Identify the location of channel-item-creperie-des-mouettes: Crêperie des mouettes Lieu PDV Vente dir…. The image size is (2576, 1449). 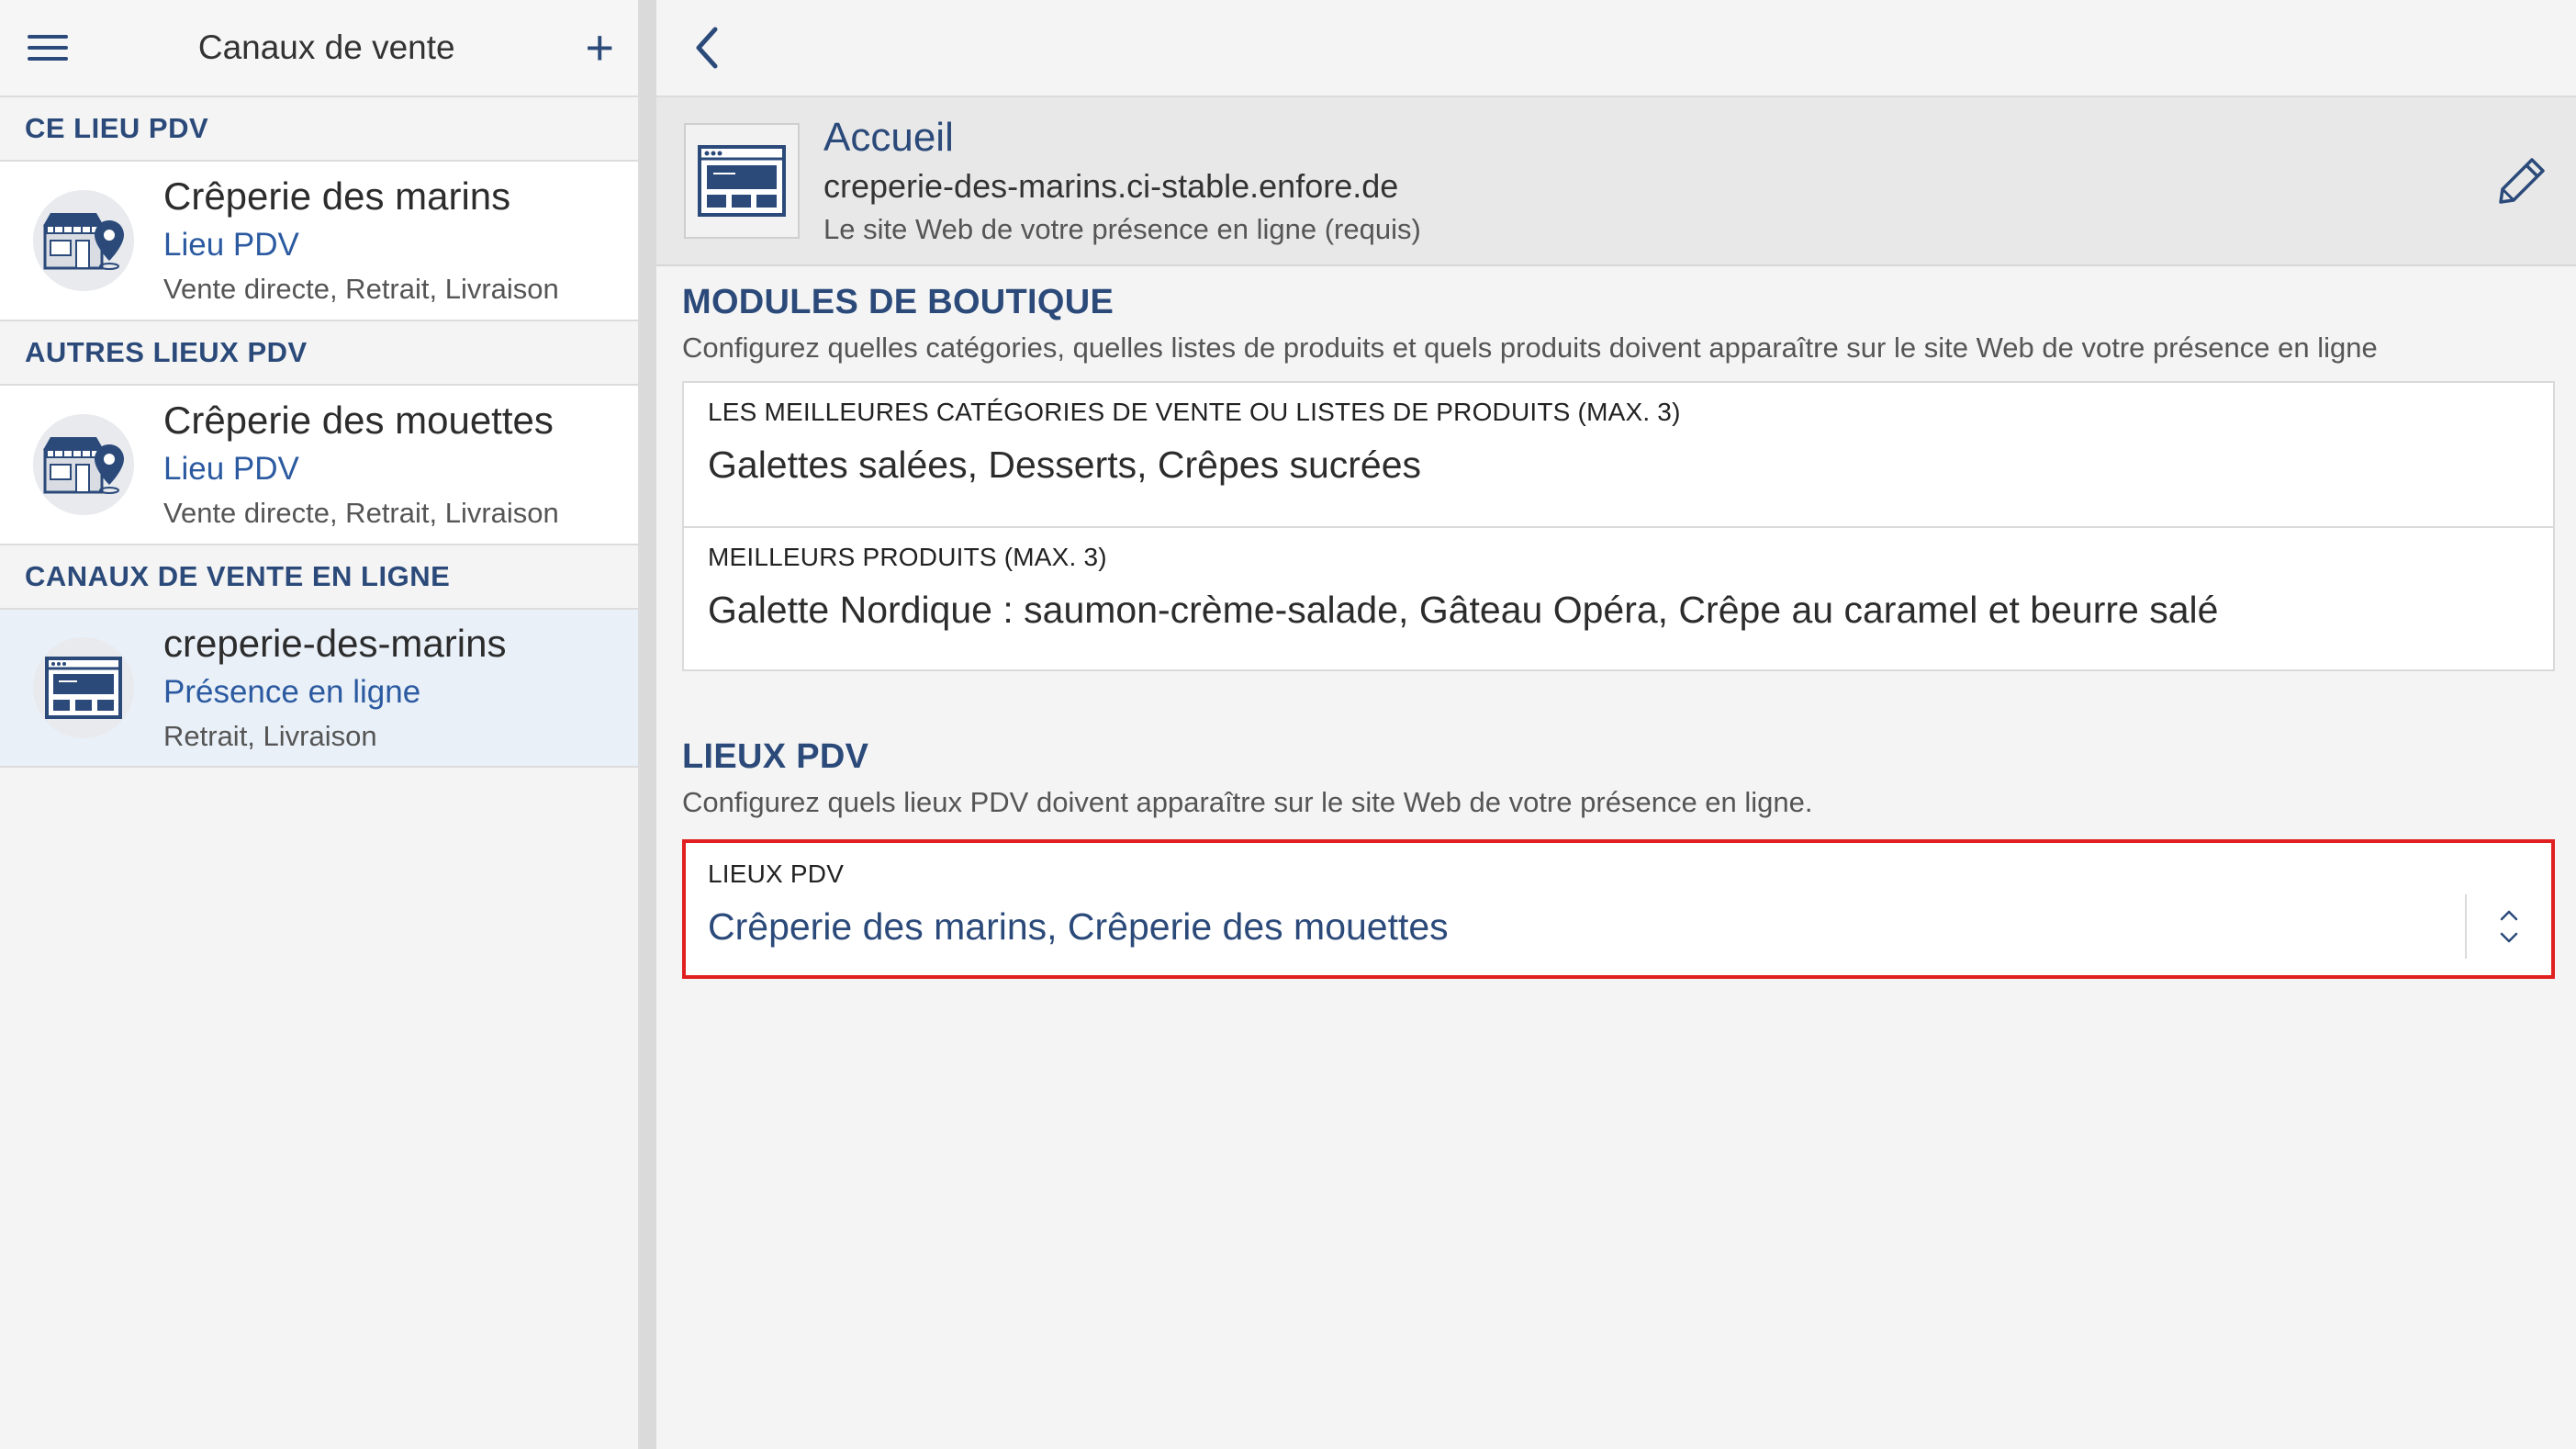
(319, 465).